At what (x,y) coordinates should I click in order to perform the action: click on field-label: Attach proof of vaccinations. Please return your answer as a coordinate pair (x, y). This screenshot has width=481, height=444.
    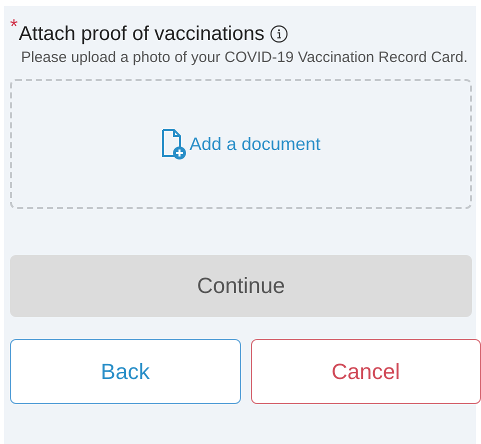
    Looking at the image, I should click on (141, 34).